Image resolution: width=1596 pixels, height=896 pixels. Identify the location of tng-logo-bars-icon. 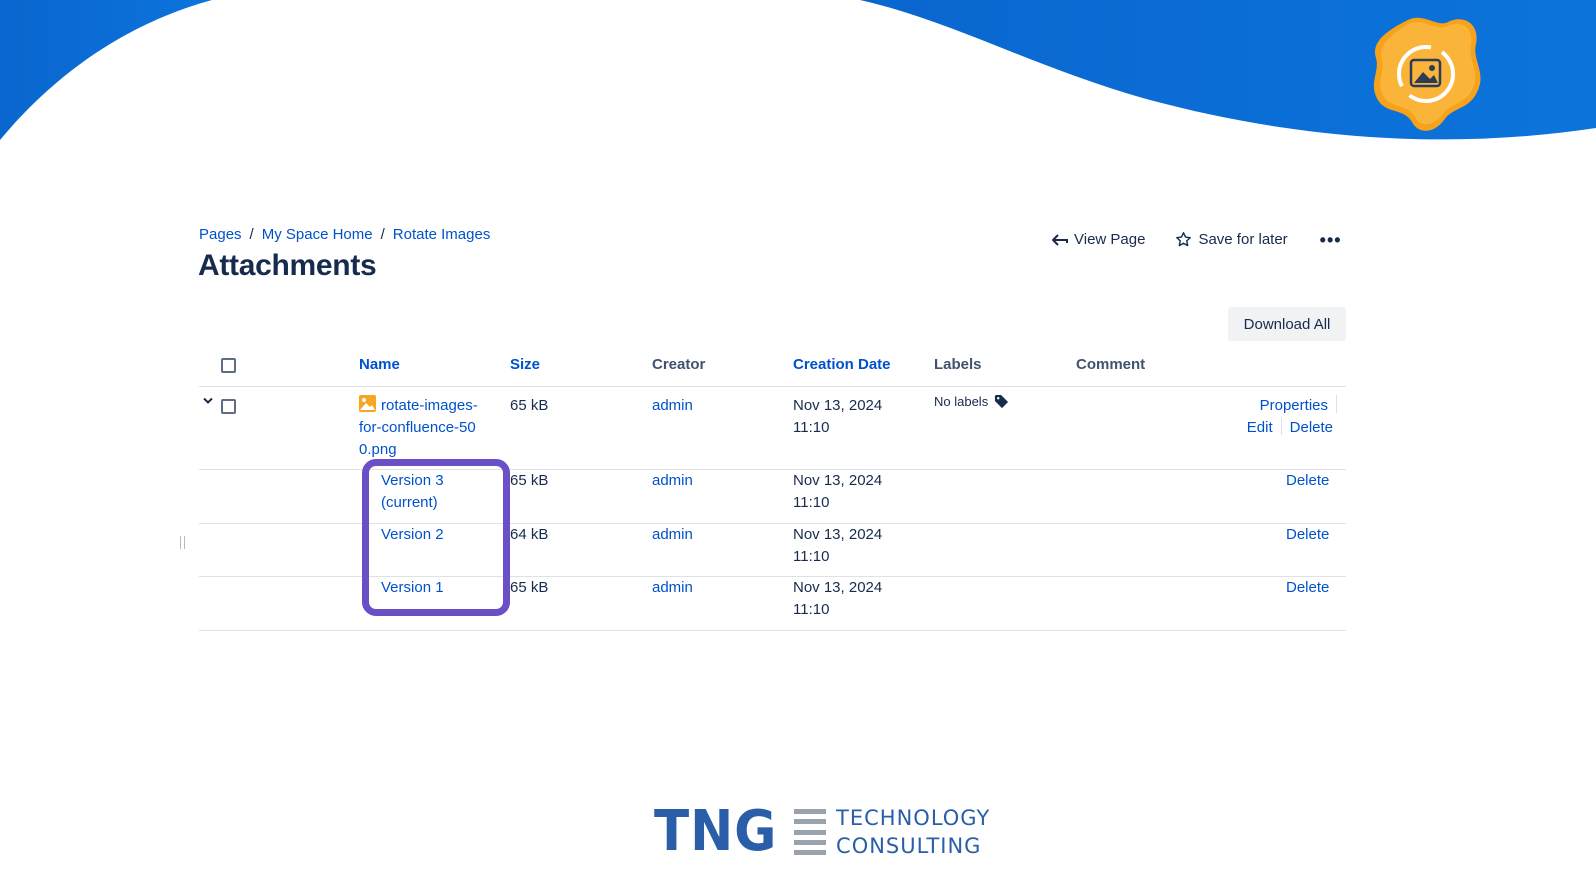
(810, 832).